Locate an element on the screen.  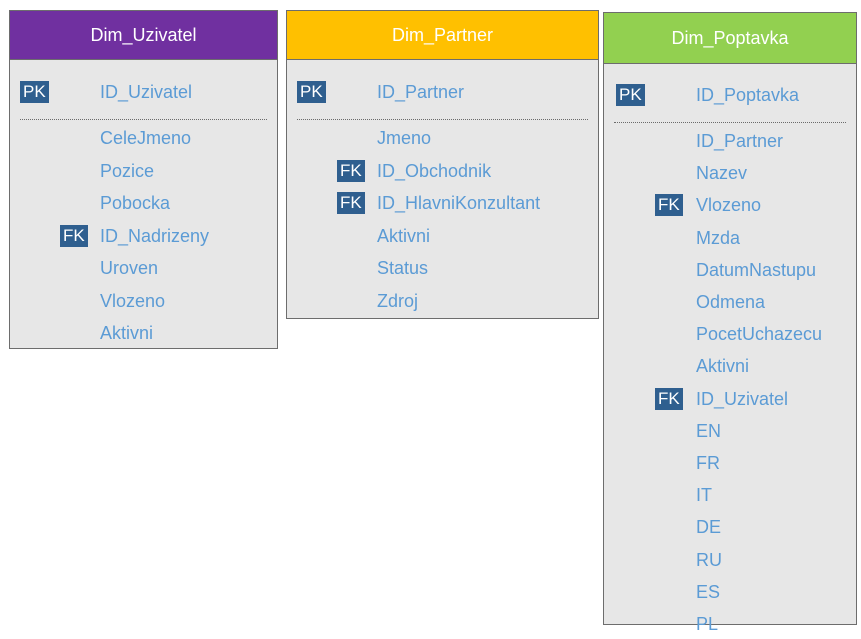
field-row-id-nadrizeny: FK ID_Nadrizeny is located at coordinates (143, 236).